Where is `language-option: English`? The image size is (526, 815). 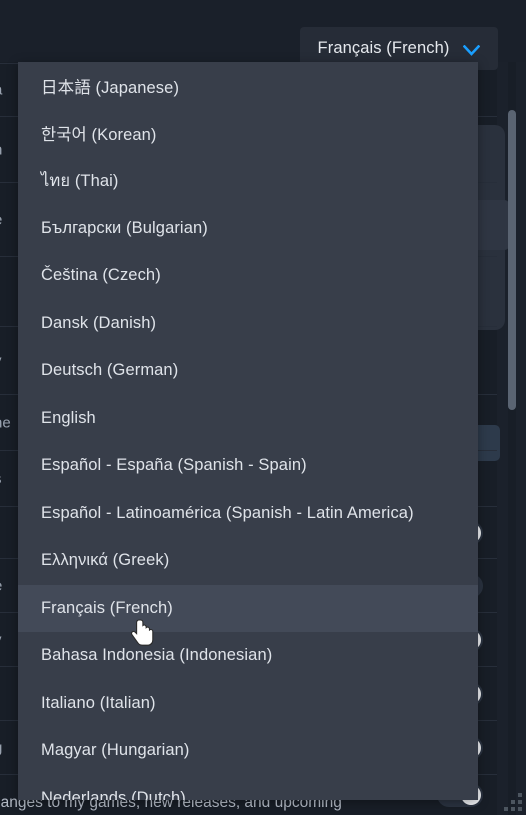 language-option: English is located at coordinates (248, 419).